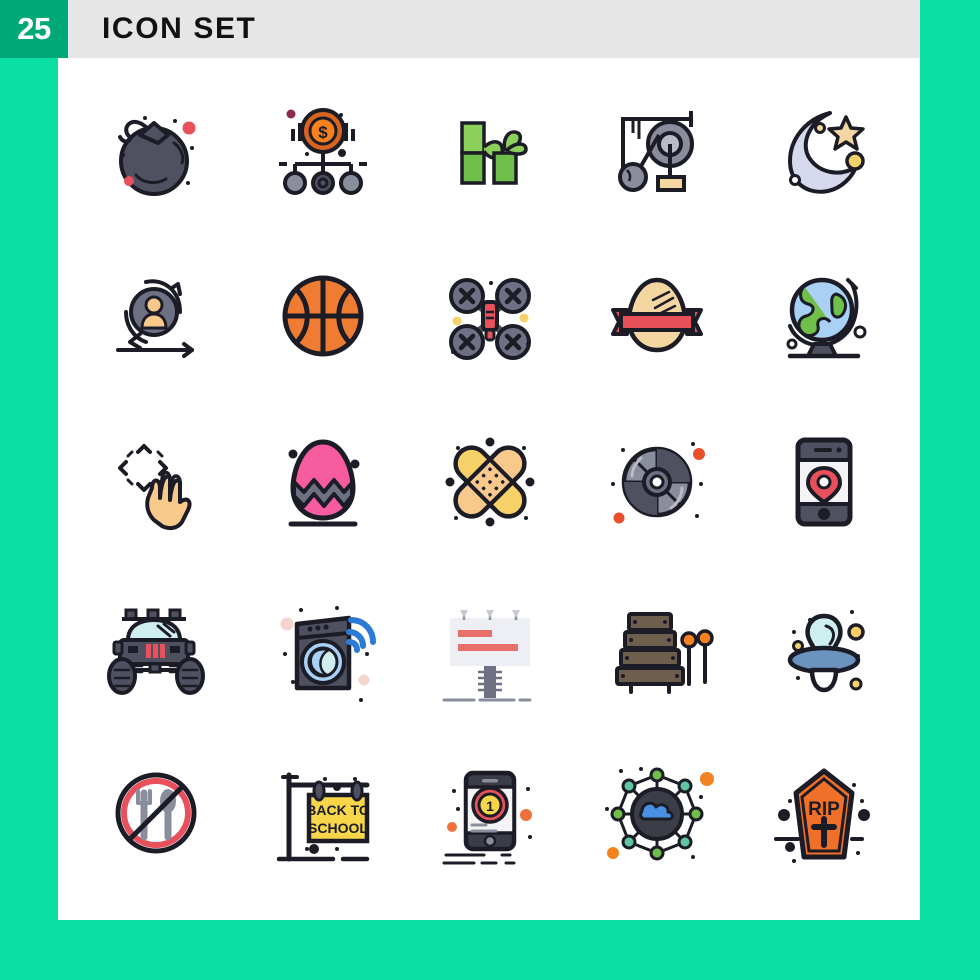 This screenshot has width=980, height=980. I want to click on bandage-icon, so click(490, 482).